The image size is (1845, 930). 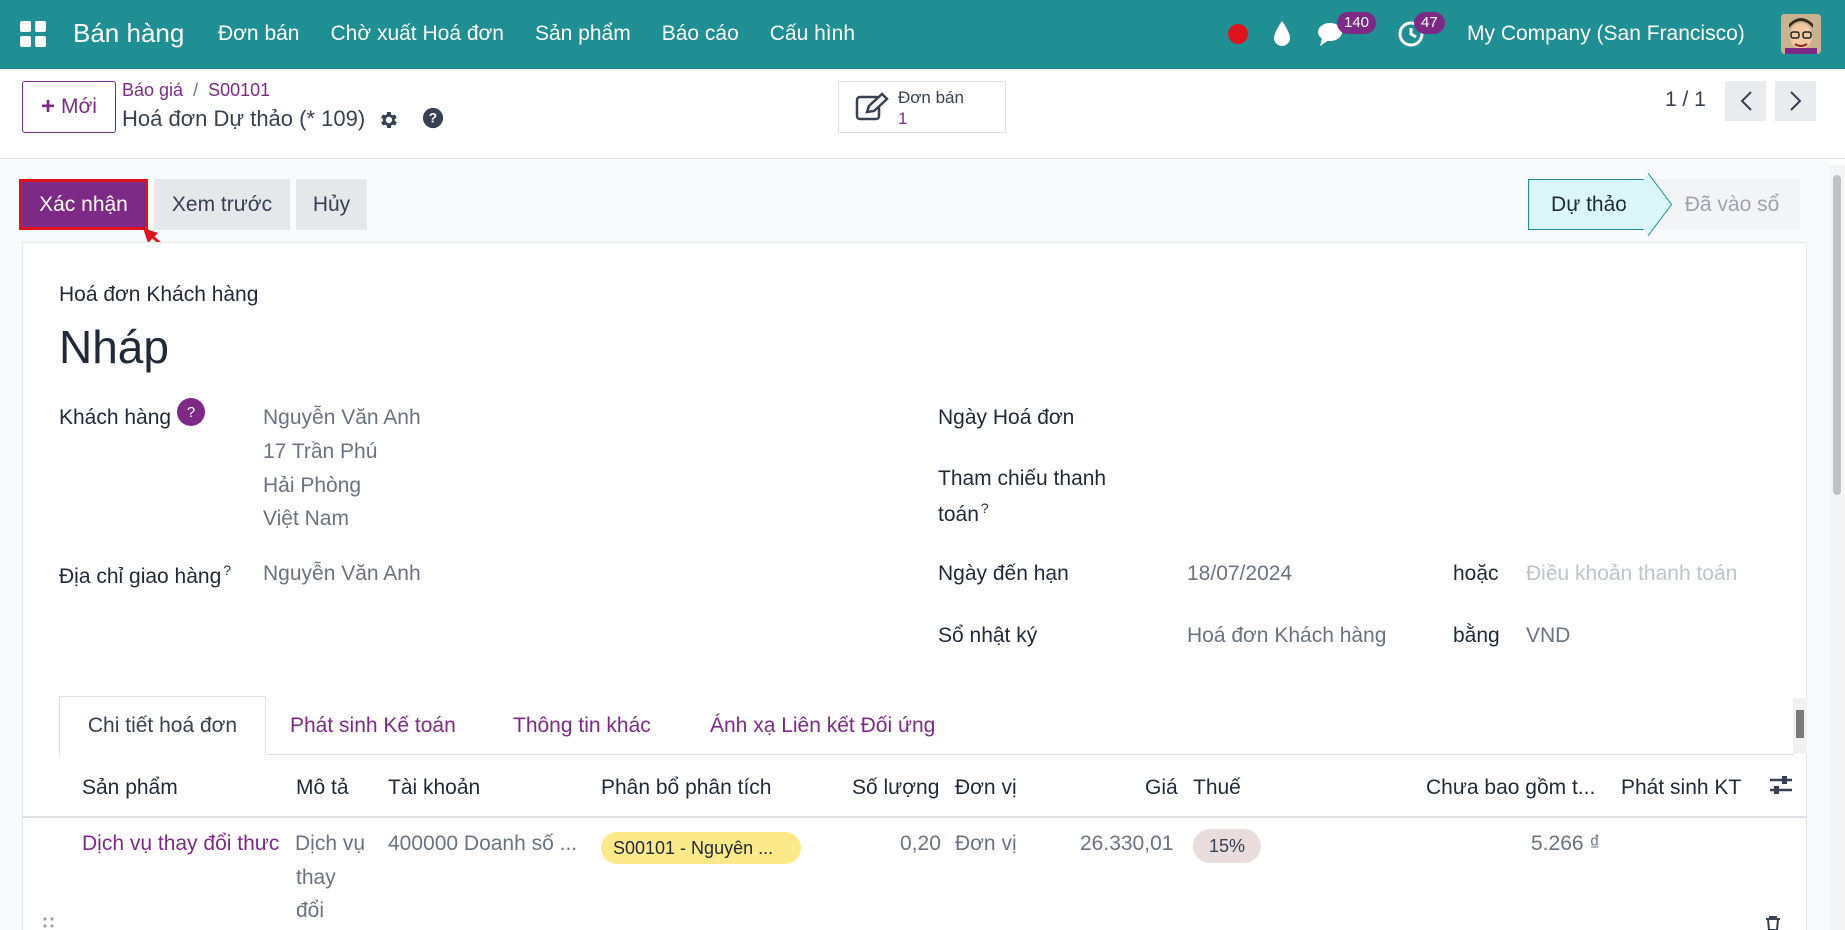 I want to click on payment-reference-label-2: toán?, so click(x=963, y=513).